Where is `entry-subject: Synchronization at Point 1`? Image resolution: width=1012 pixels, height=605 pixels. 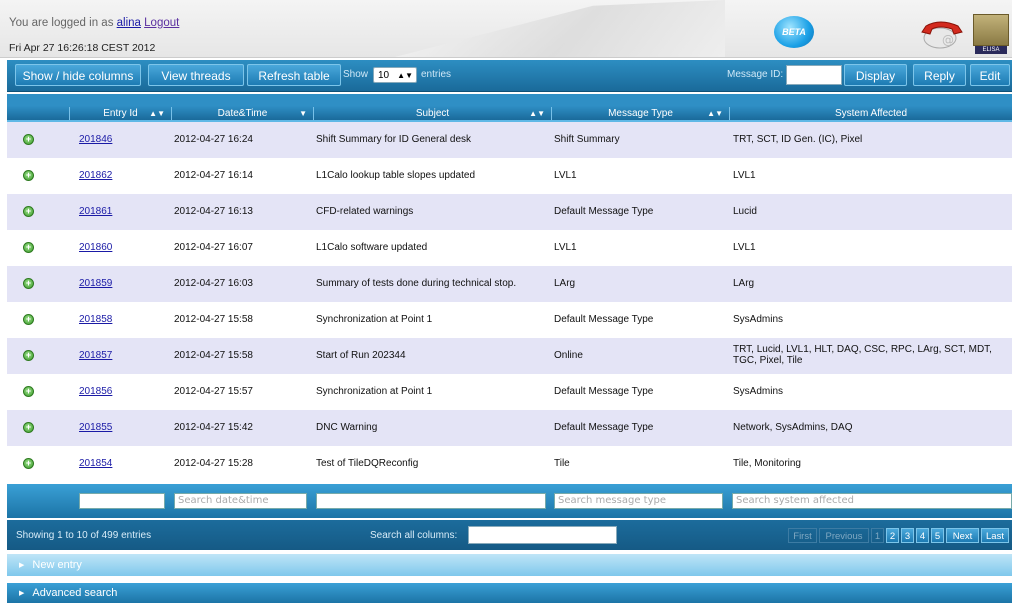 entry-subject: Synchronization at Point 1 is located at coordinates (374, 391).